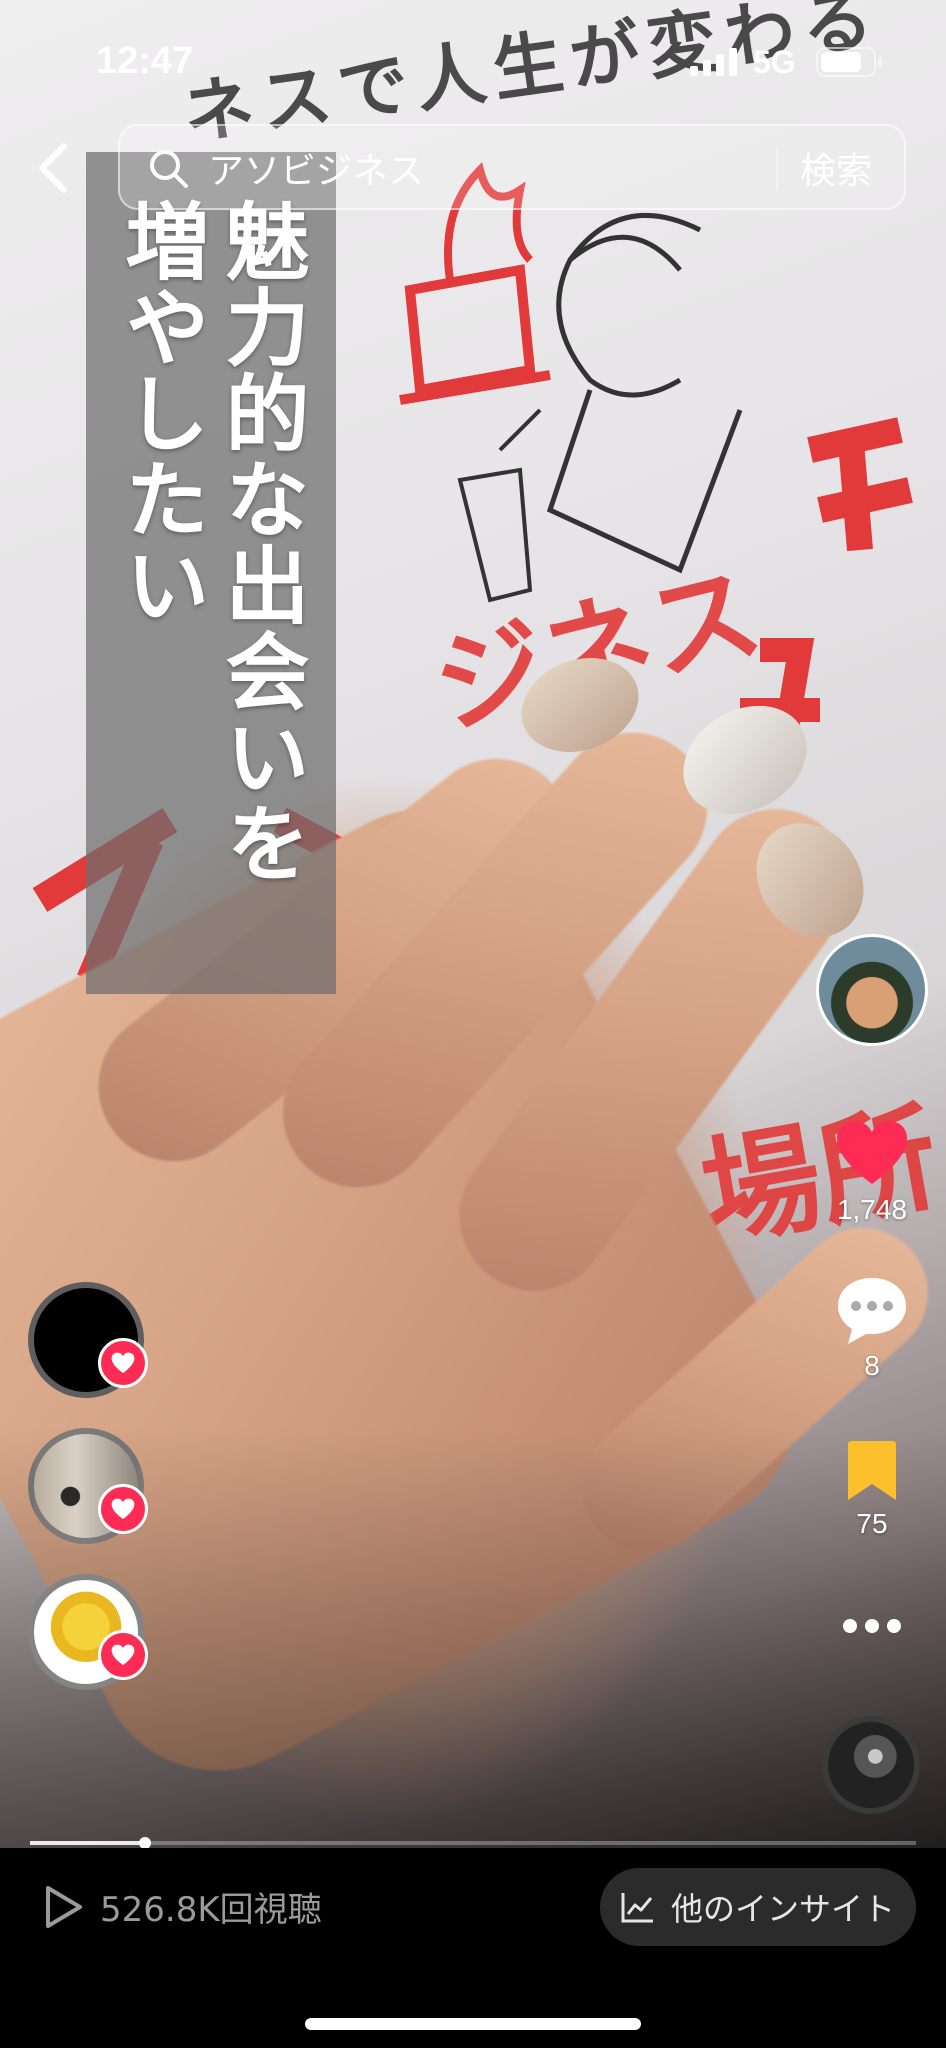 The width and height of the screenshot is (946, 2048). What do you see at coordinates (871, 1765) in the screenshot?
I see `music-disc` at bounding box center [871, 1765].